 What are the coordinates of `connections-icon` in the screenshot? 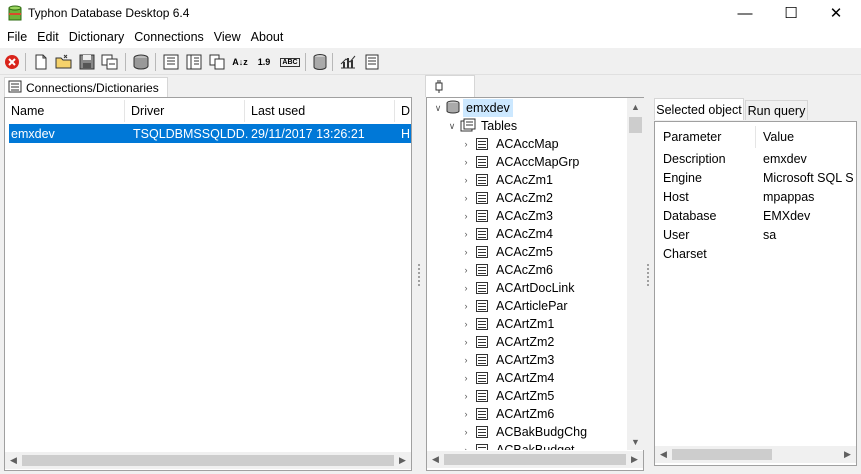 It's located at (141, 62).